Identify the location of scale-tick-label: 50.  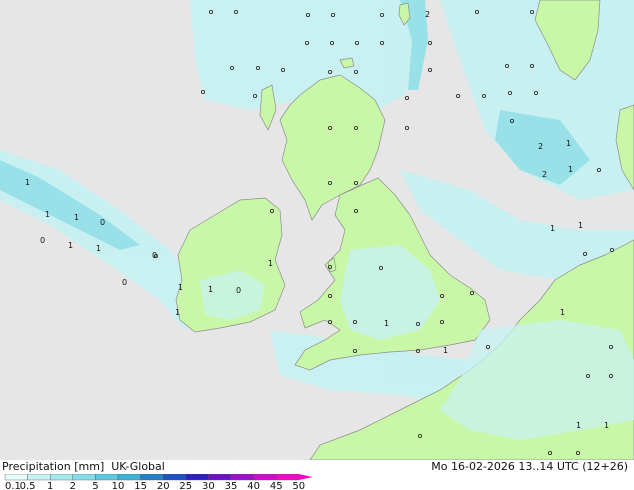
(298, 485).